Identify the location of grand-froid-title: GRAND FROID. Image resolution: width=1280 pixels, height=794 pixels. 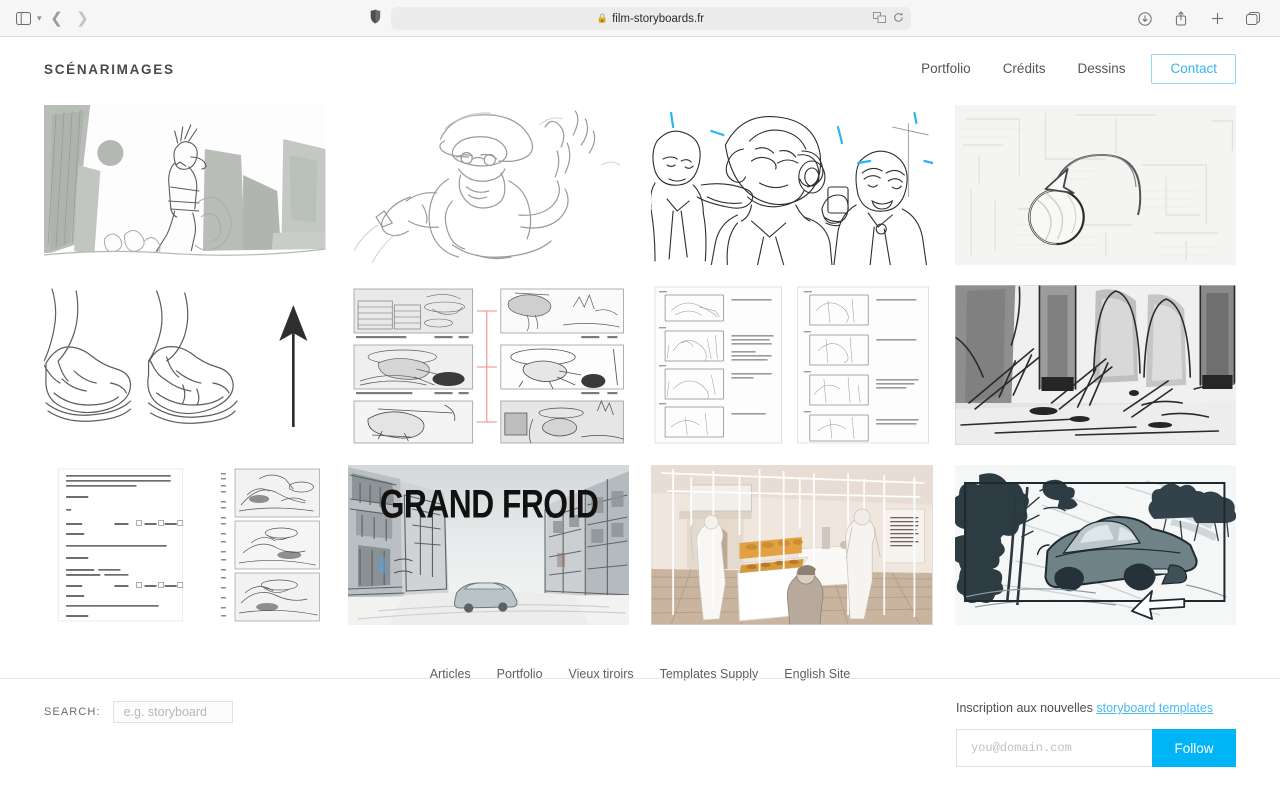
(488, 503).